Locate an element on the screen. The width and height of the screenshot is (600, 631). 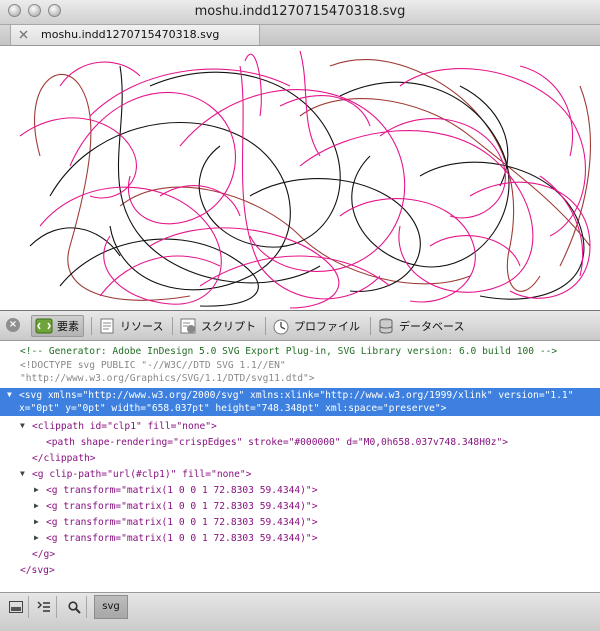
svg-close-tag: </svg> is located at coordinates (37, 570).